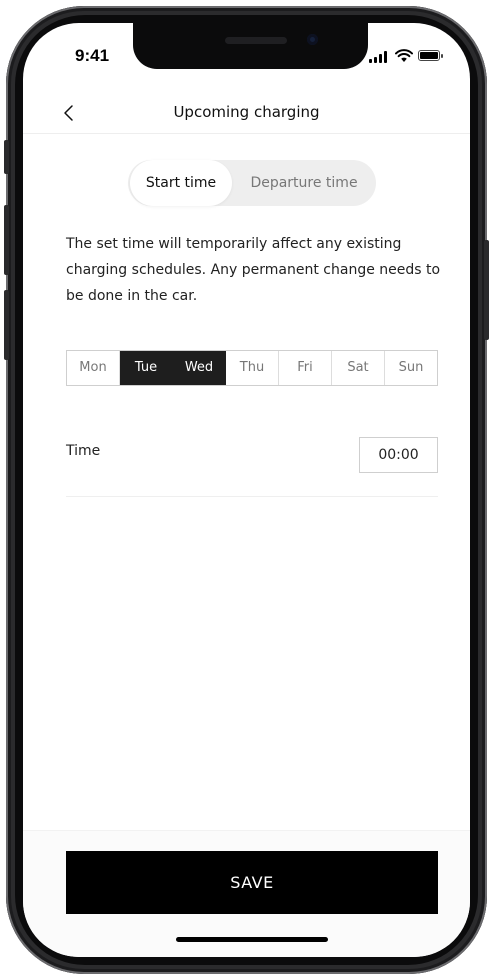  I want to click on battery-icon, so click(430, 55).